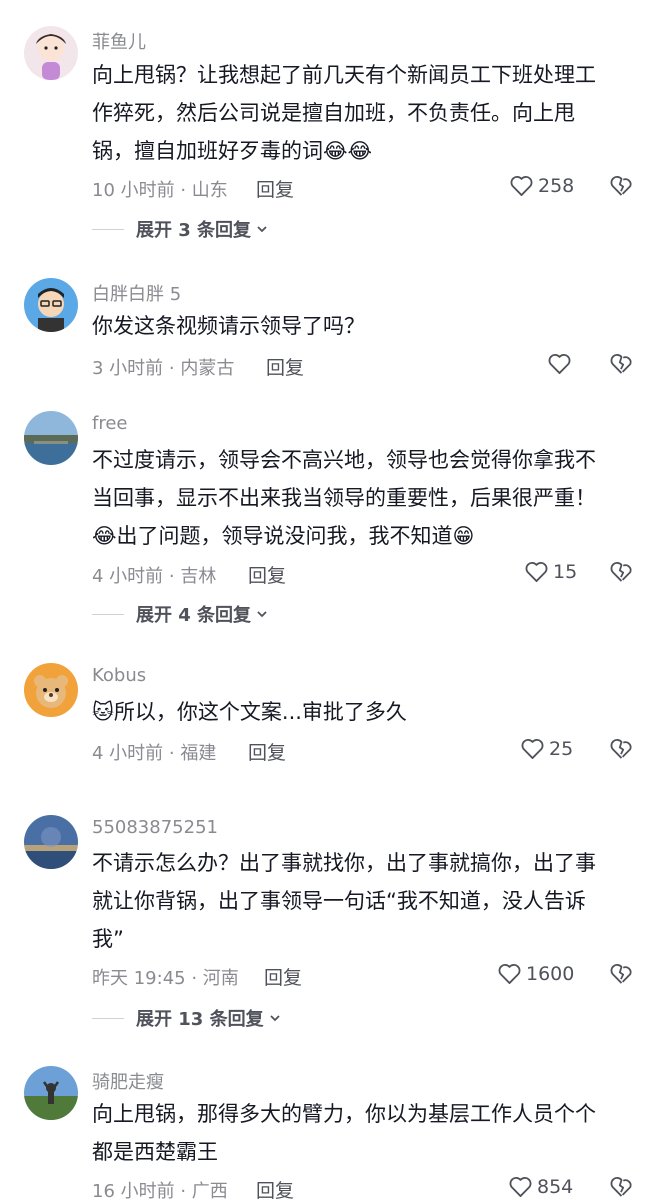 This screenshot has height=1204, width=660. I want to click on like-count: 15, so click(565, 571).